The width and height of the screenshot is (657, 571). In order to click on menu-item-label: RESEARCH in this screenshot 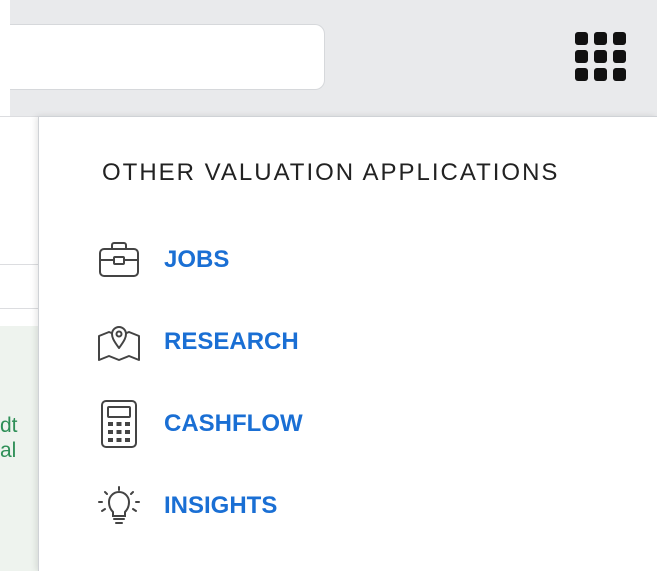, I will do `click(231, 341)`.